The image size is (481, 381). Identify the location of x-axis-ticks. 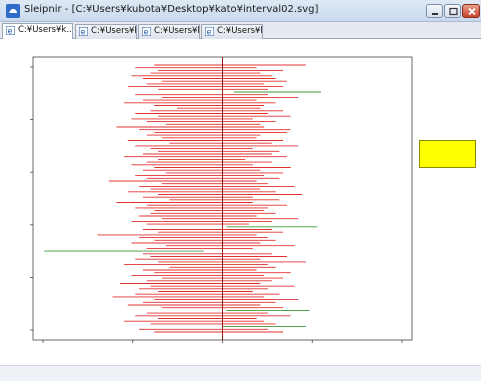
(222, 341).